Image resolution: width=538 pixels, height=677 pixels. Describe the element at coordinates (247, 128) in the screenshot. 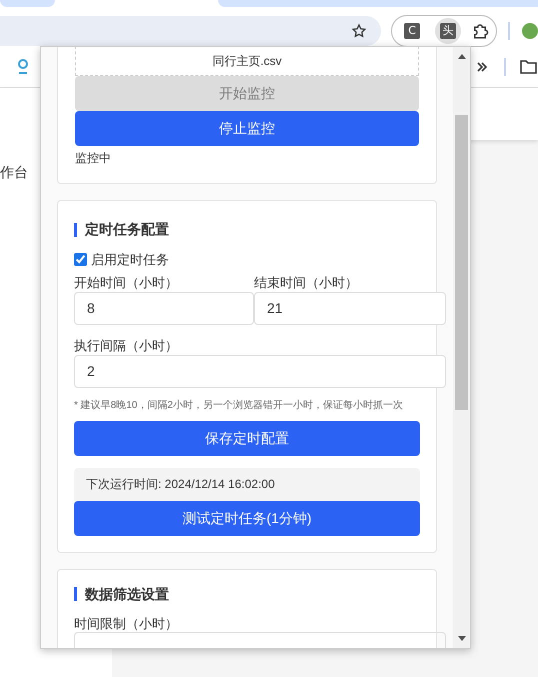

I see `monitor-button: 停止监控` at that location.